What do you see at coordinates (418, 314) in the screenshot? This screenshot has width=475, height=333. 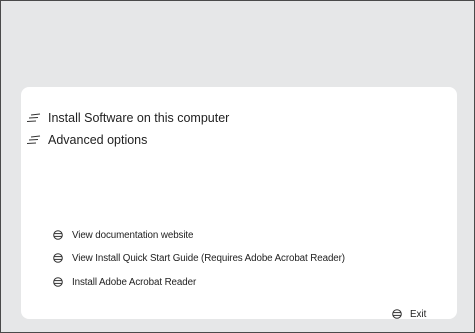 I see `exit-label: Exit` at bounding box center [418, 314].